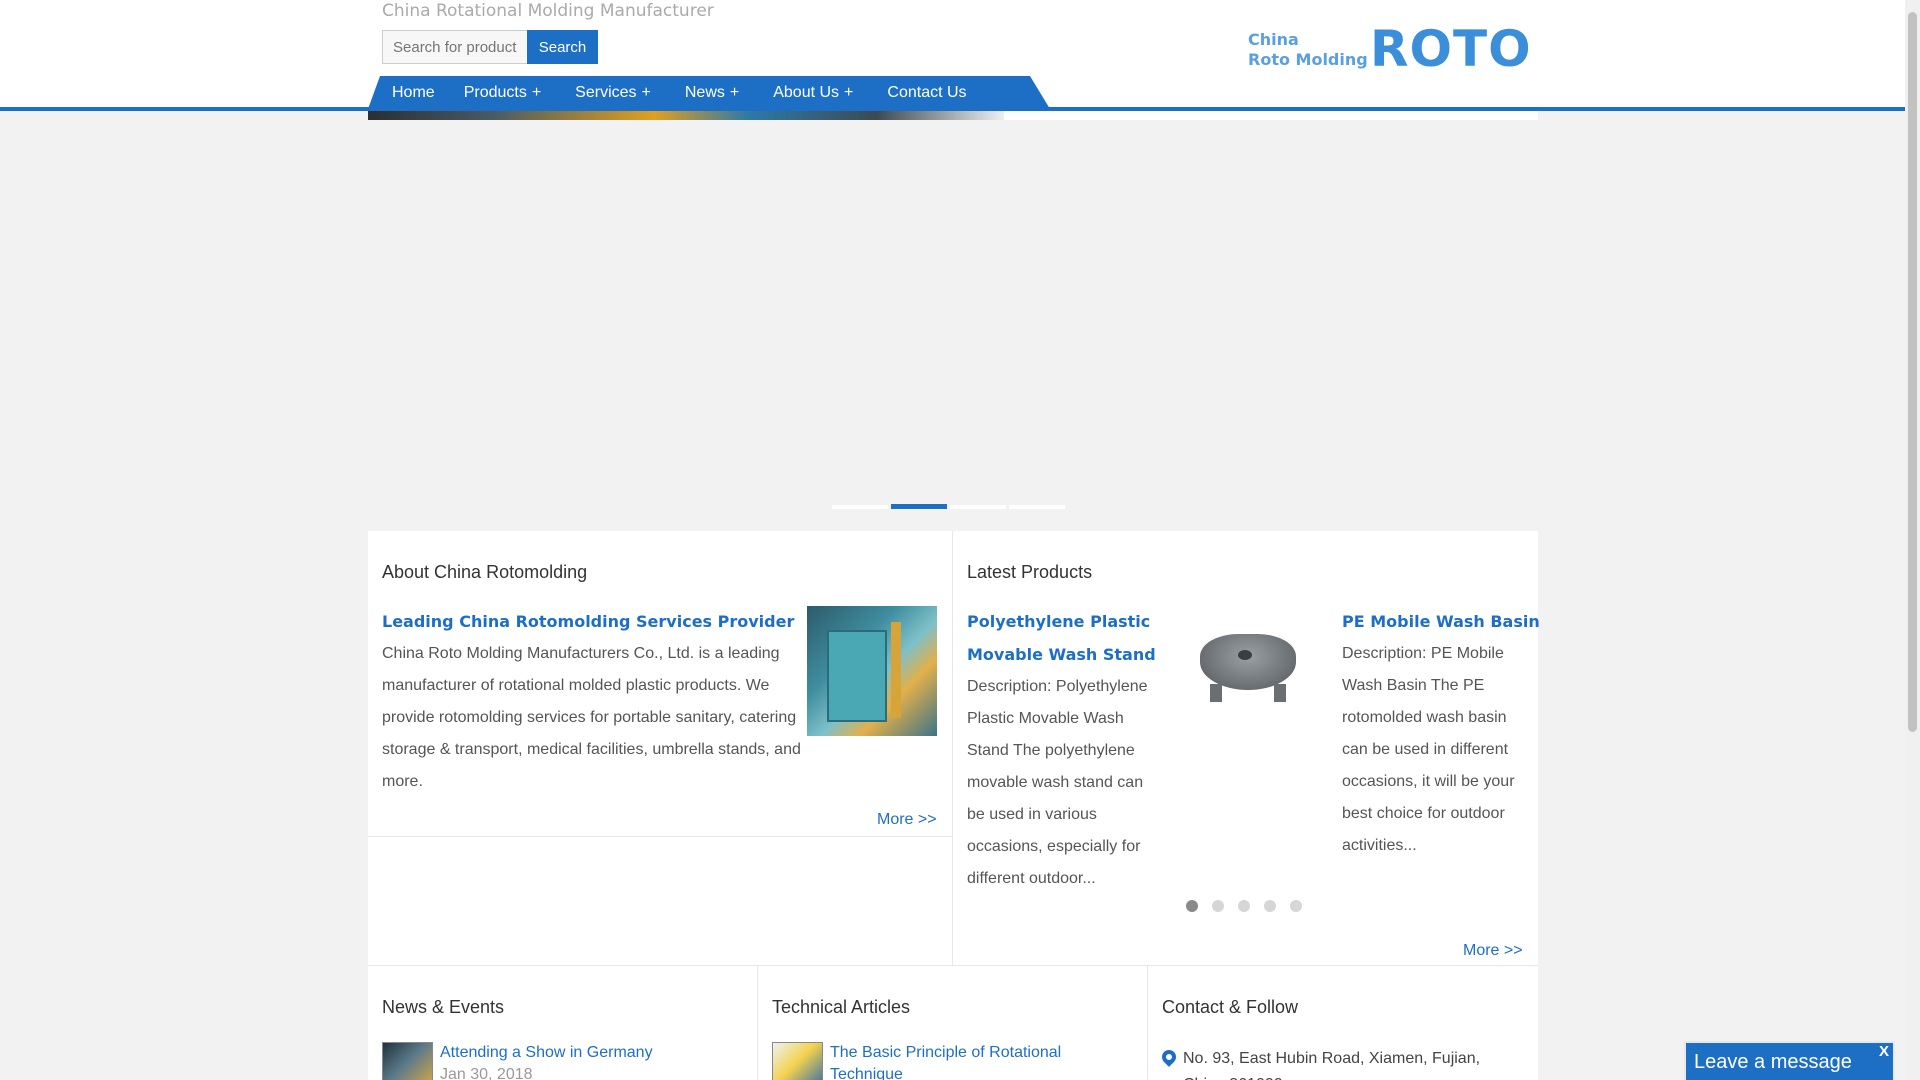  Describe the element at coordinates (1245, 655) in the screenshot. I see `basin-drain` at that location.